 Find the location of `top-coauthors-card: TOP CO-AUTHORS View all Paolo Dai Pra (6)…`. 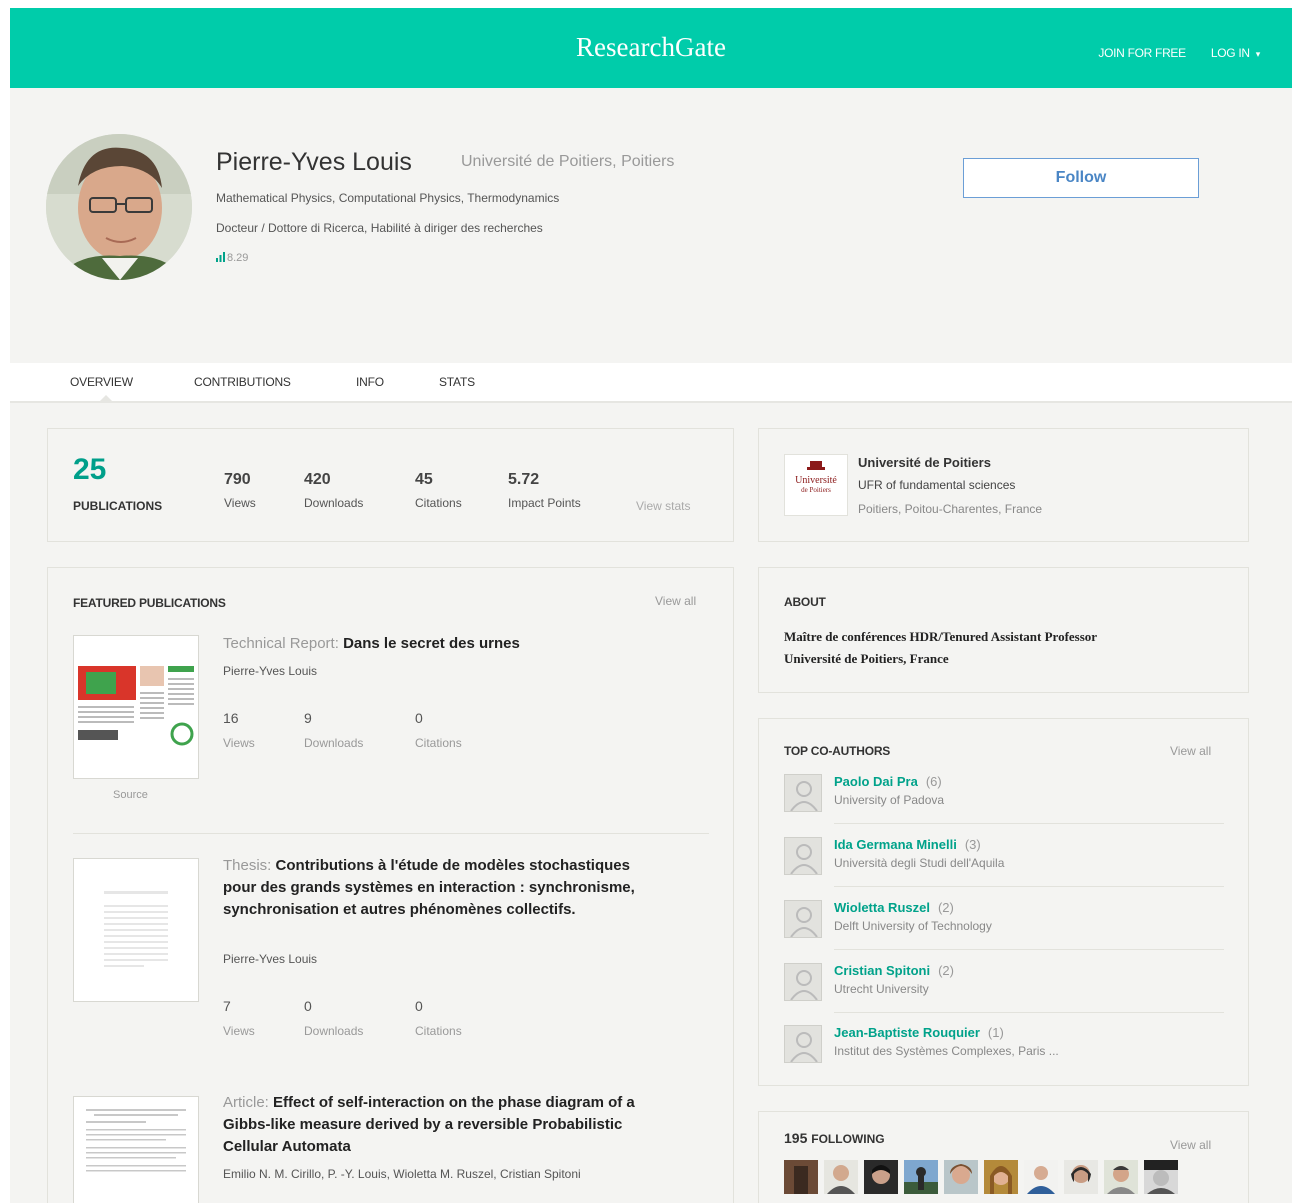

top-coauthors-card: TOP CO-AUTHORS View all Paolo Dai Pra (6)… is located at coordinates (1003, 902).